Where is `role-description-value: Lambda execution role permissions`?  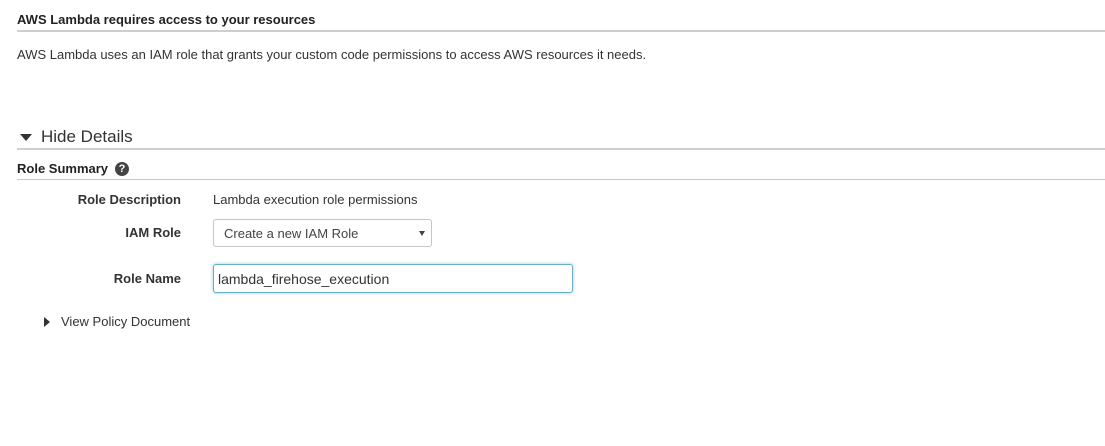 role-description-value: Lambda execution role permissions is located at coordinates (315, 199).